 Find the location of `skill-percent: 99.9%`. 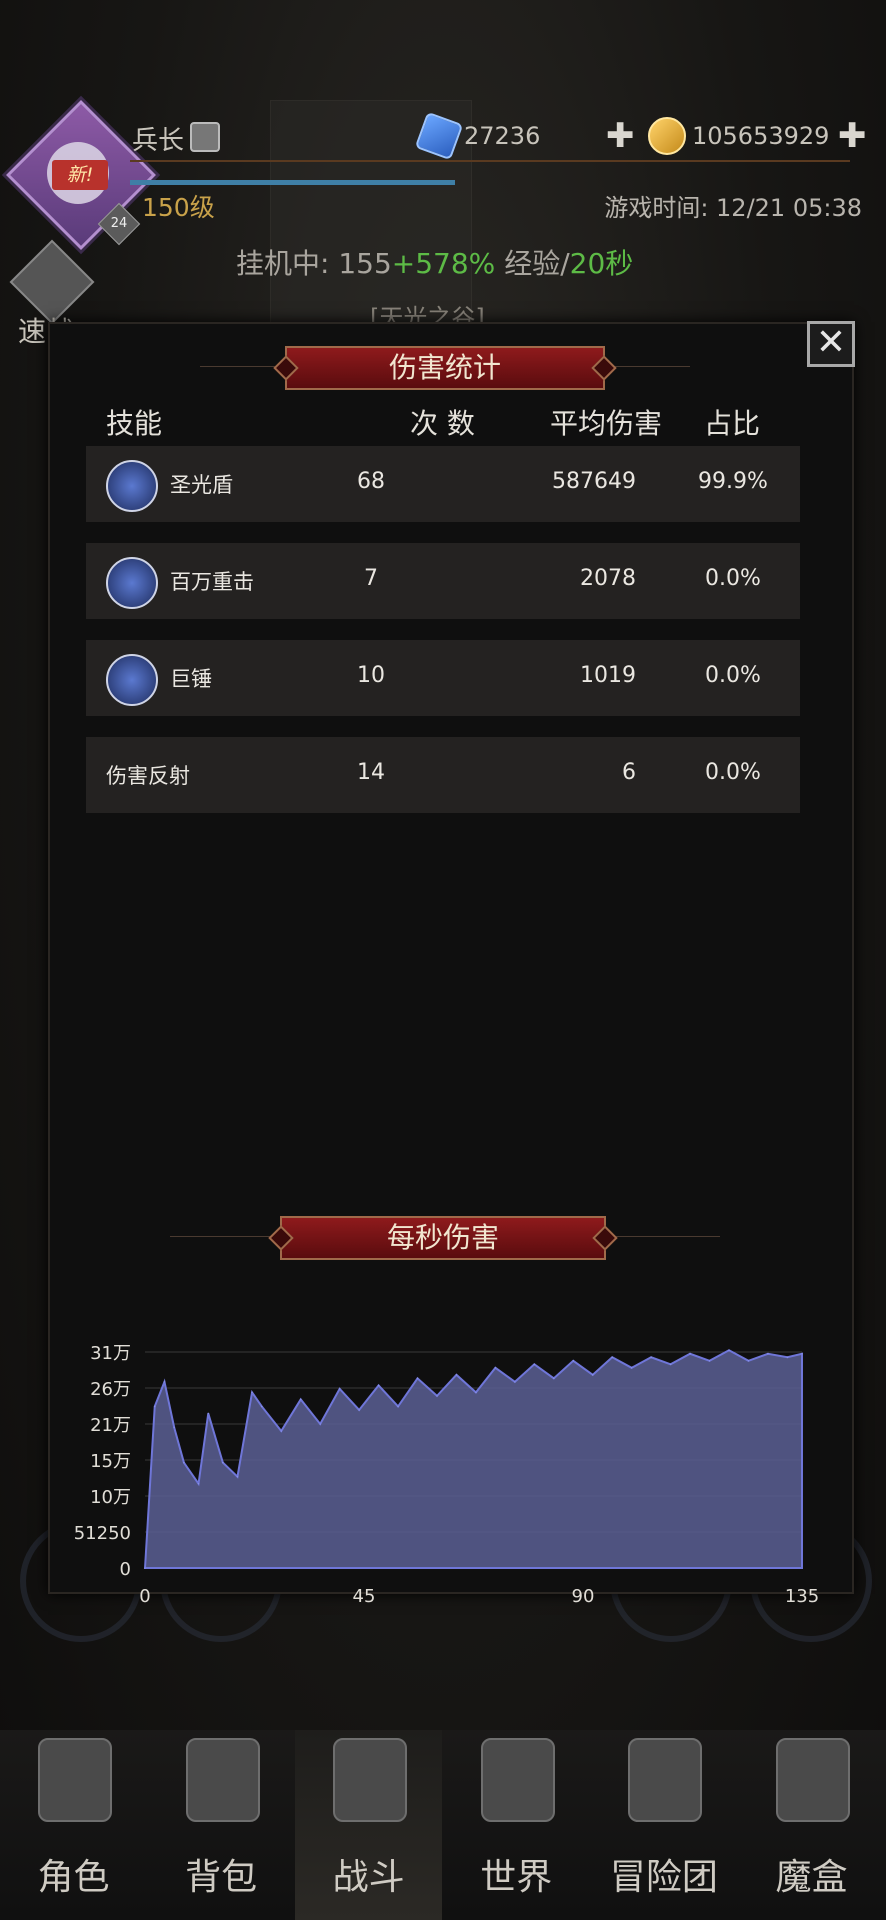

skill-percent: 99.9% is located at coordinates (733, 481).